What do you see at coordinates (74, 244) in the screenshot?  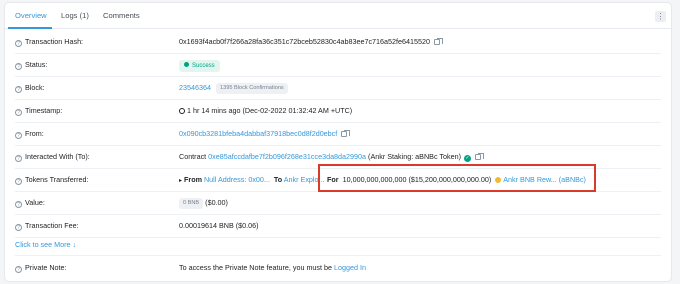 I see `arrow-down-icon: ↓` at bounding box center [74, 244].